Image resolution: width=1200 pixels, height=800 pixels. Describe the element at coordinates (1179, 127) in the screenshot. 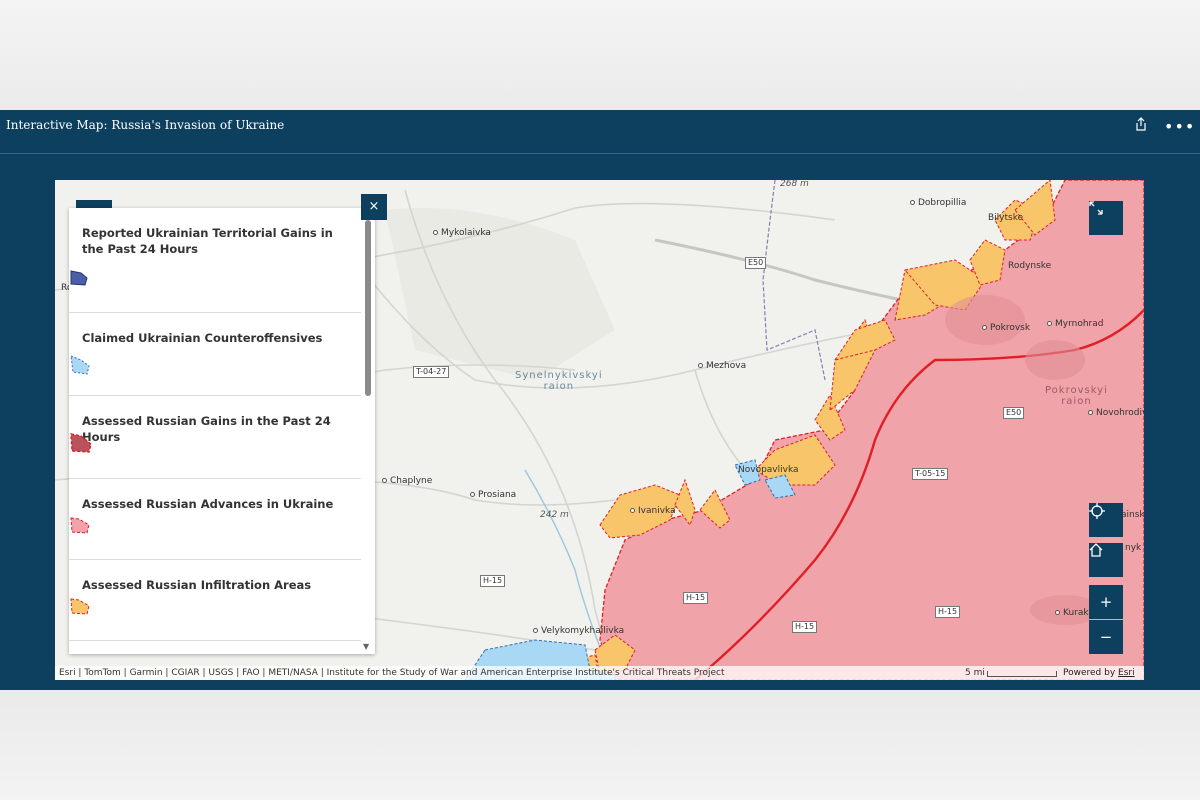

I see `more-options-button: •••` at that location.